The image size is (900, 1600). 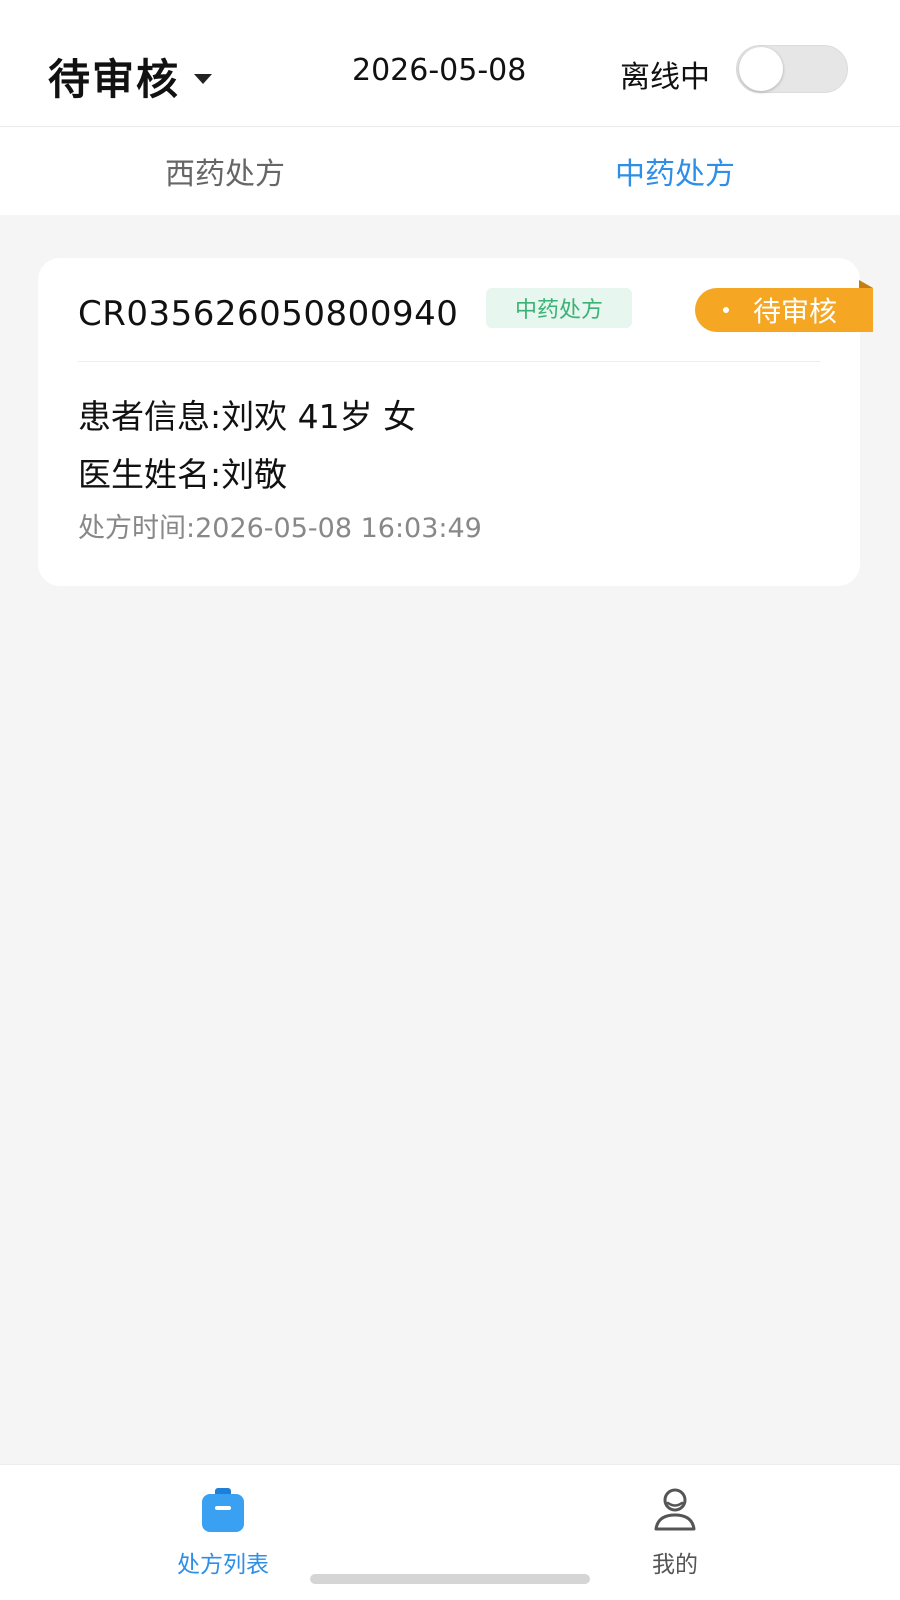 I want to click on status-ribbon-label: 待审核, so click(x=795, y=311).